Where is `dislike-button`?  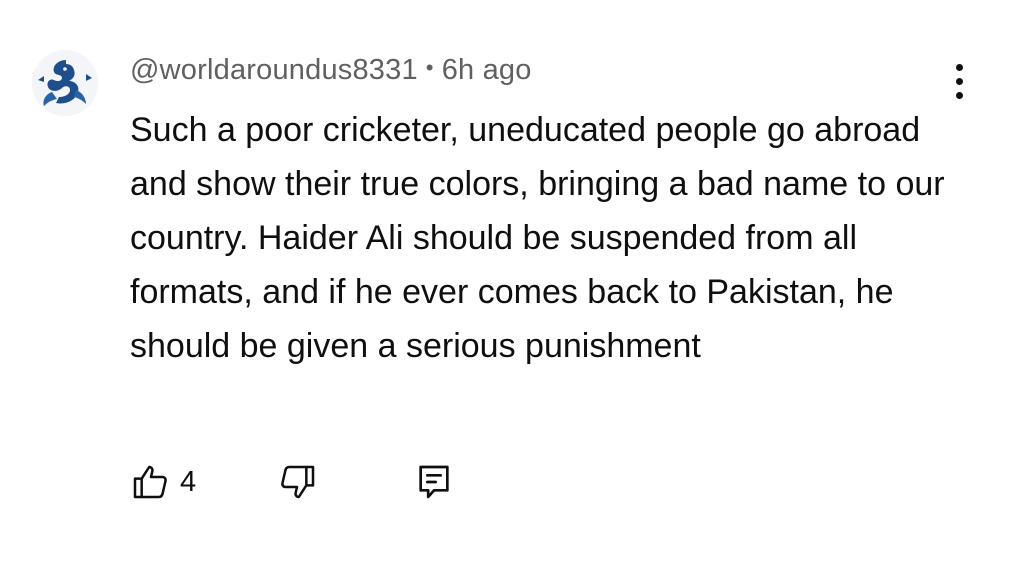 dislike-button is located at coordinates (298, 482).